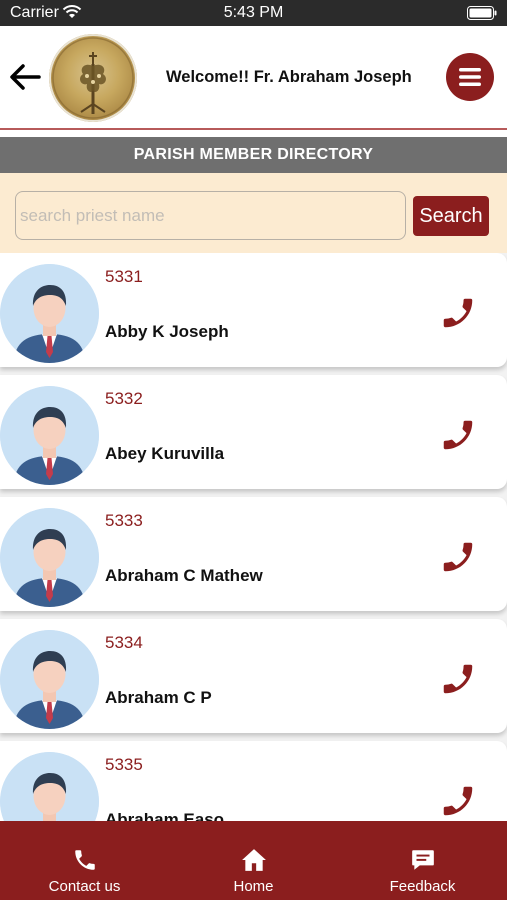  I want to click on status-time: 5:43 PM, so click(253, 12).